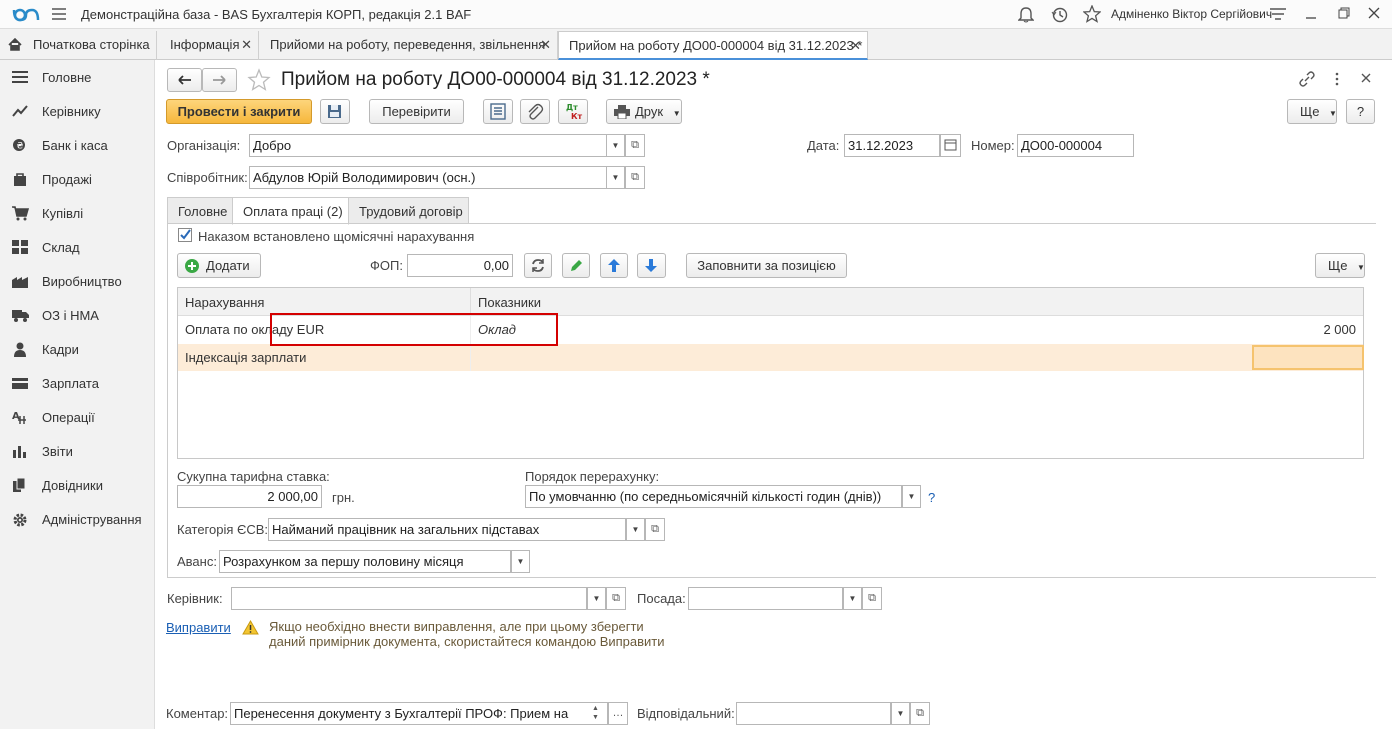 Image resolution: width=1392 pixels, height=729 pixels. I want to click on cell-value: 2 000, so click(1339, 329).